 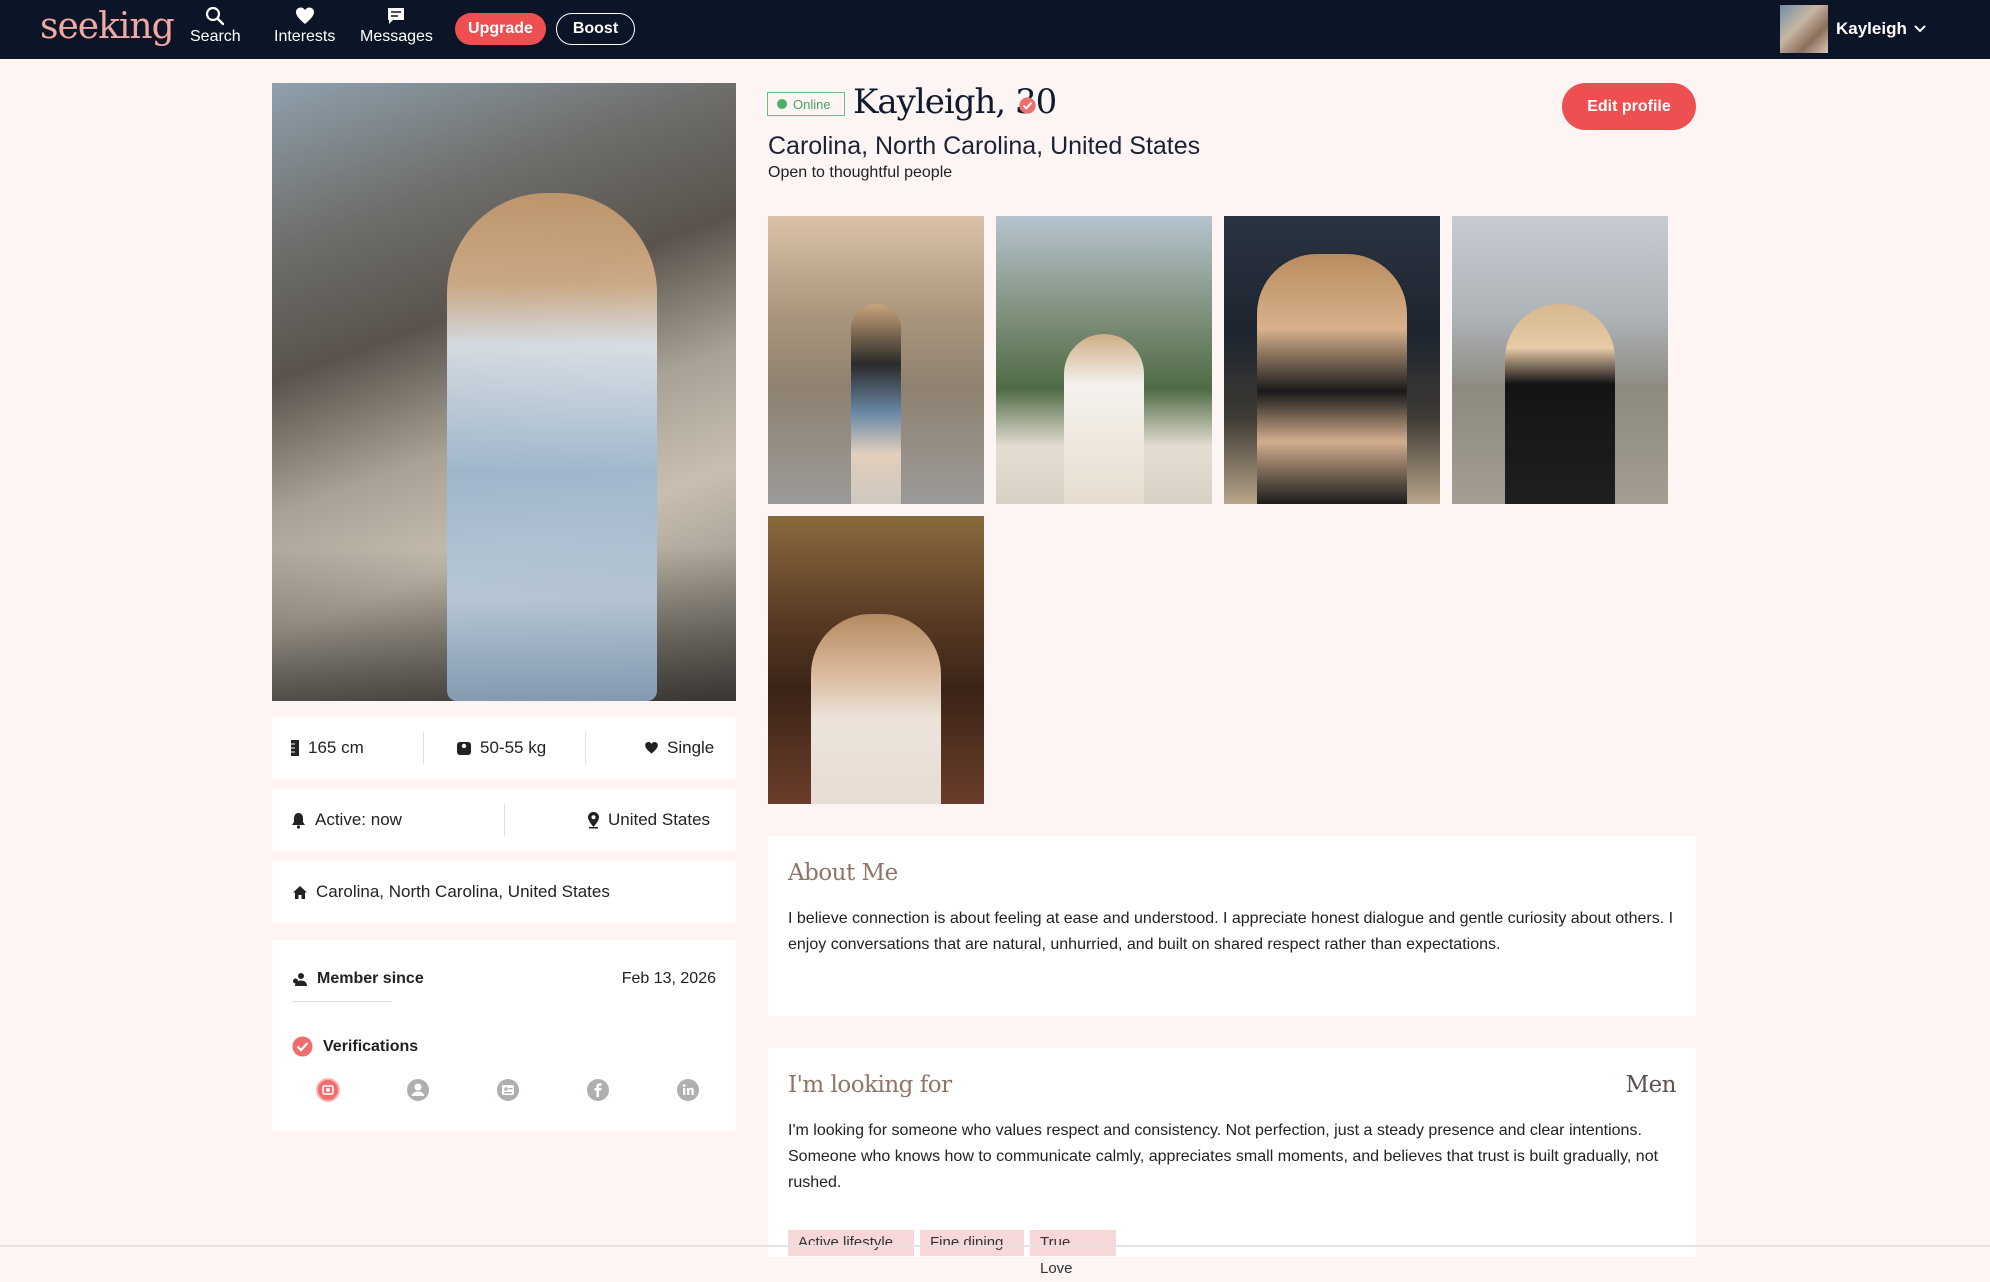 I want to click on looking-for-target: Men, so click(x=1651, y=1085).